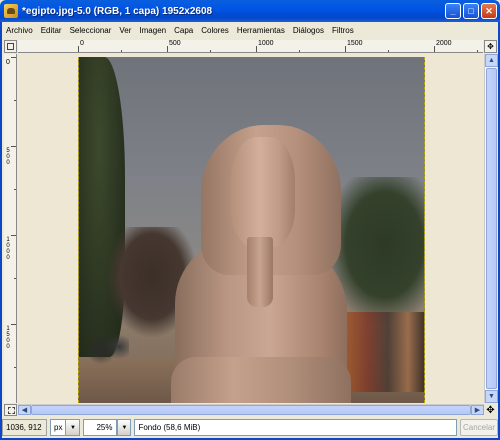 Image resolution: width=500 pixels, height=440 pixels. I want to click on zoom-input: 25%, so click(100, 427).